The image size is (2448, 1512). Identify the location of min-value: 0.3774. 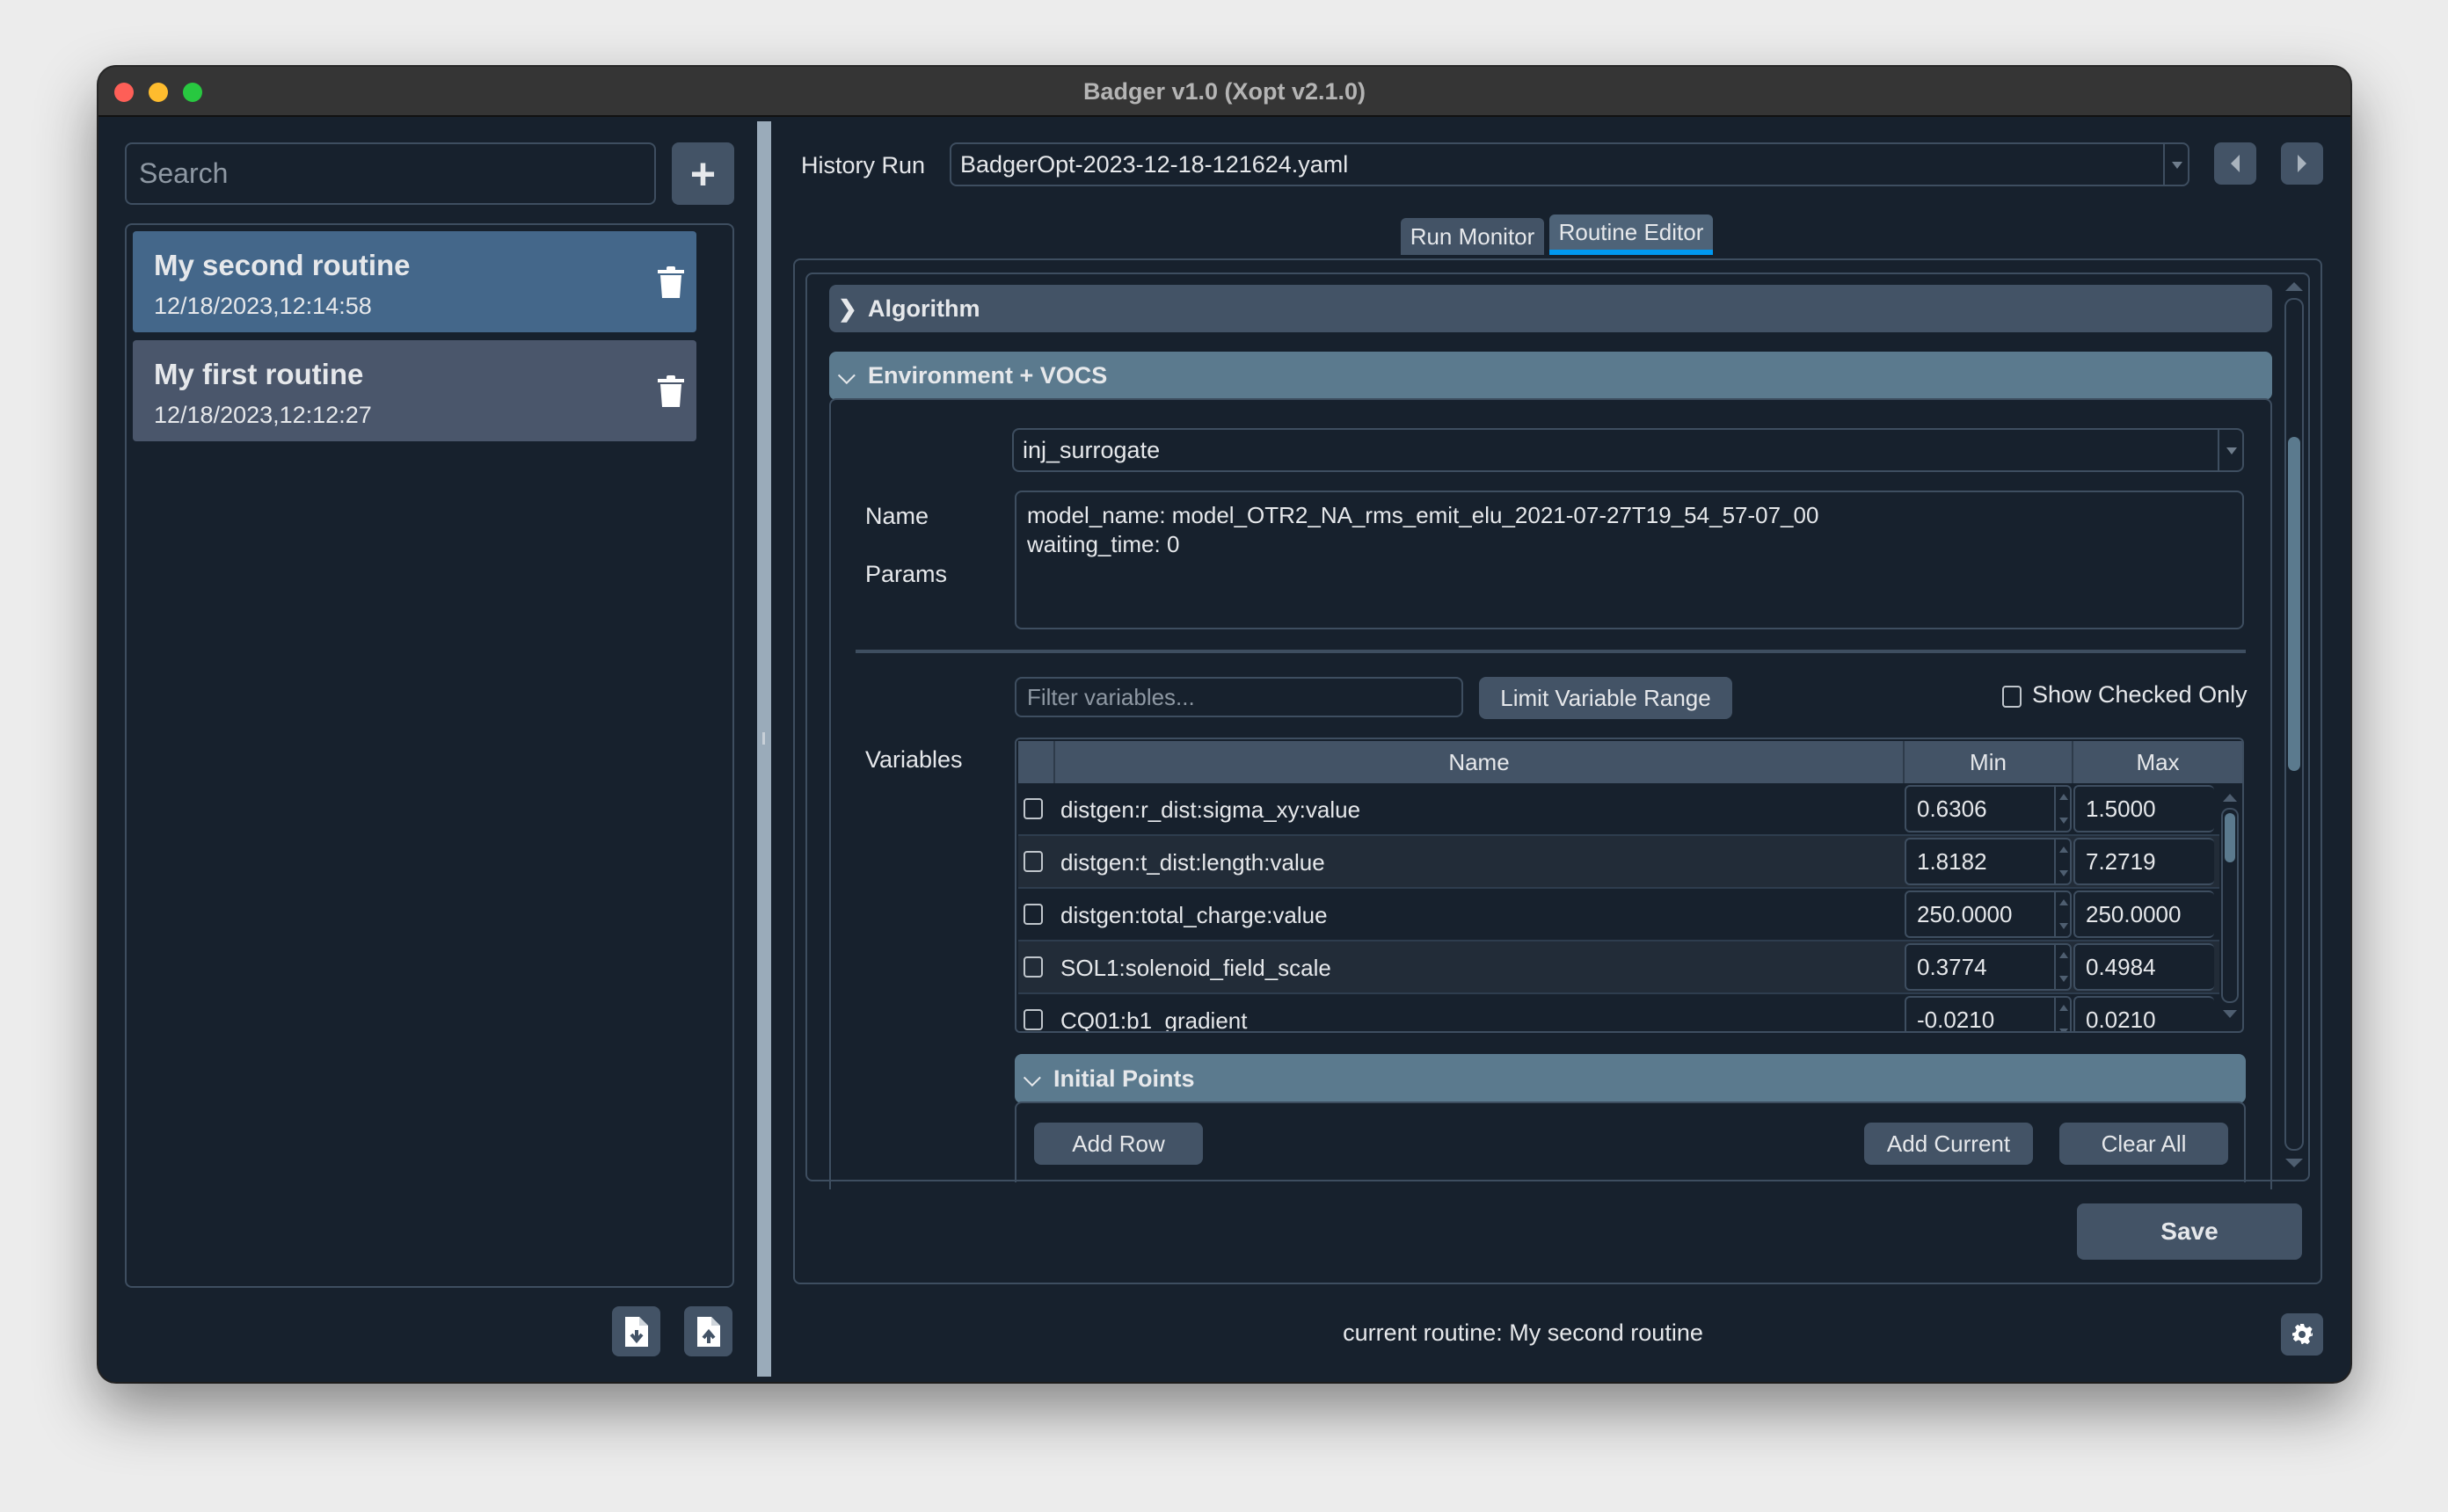
(1952, 967).